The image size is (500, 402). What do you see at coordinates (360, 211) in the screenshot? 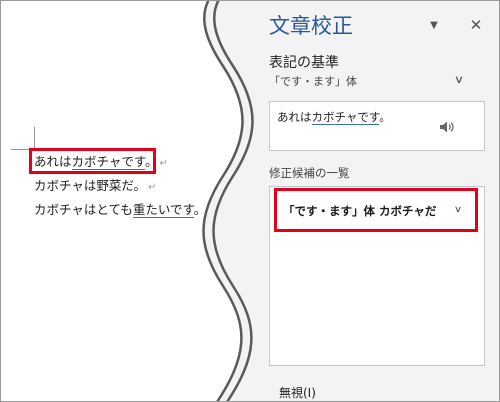
I see `suggestion-label: 「です・ます」体 カボチャだ` at bounding box center [360, 211].